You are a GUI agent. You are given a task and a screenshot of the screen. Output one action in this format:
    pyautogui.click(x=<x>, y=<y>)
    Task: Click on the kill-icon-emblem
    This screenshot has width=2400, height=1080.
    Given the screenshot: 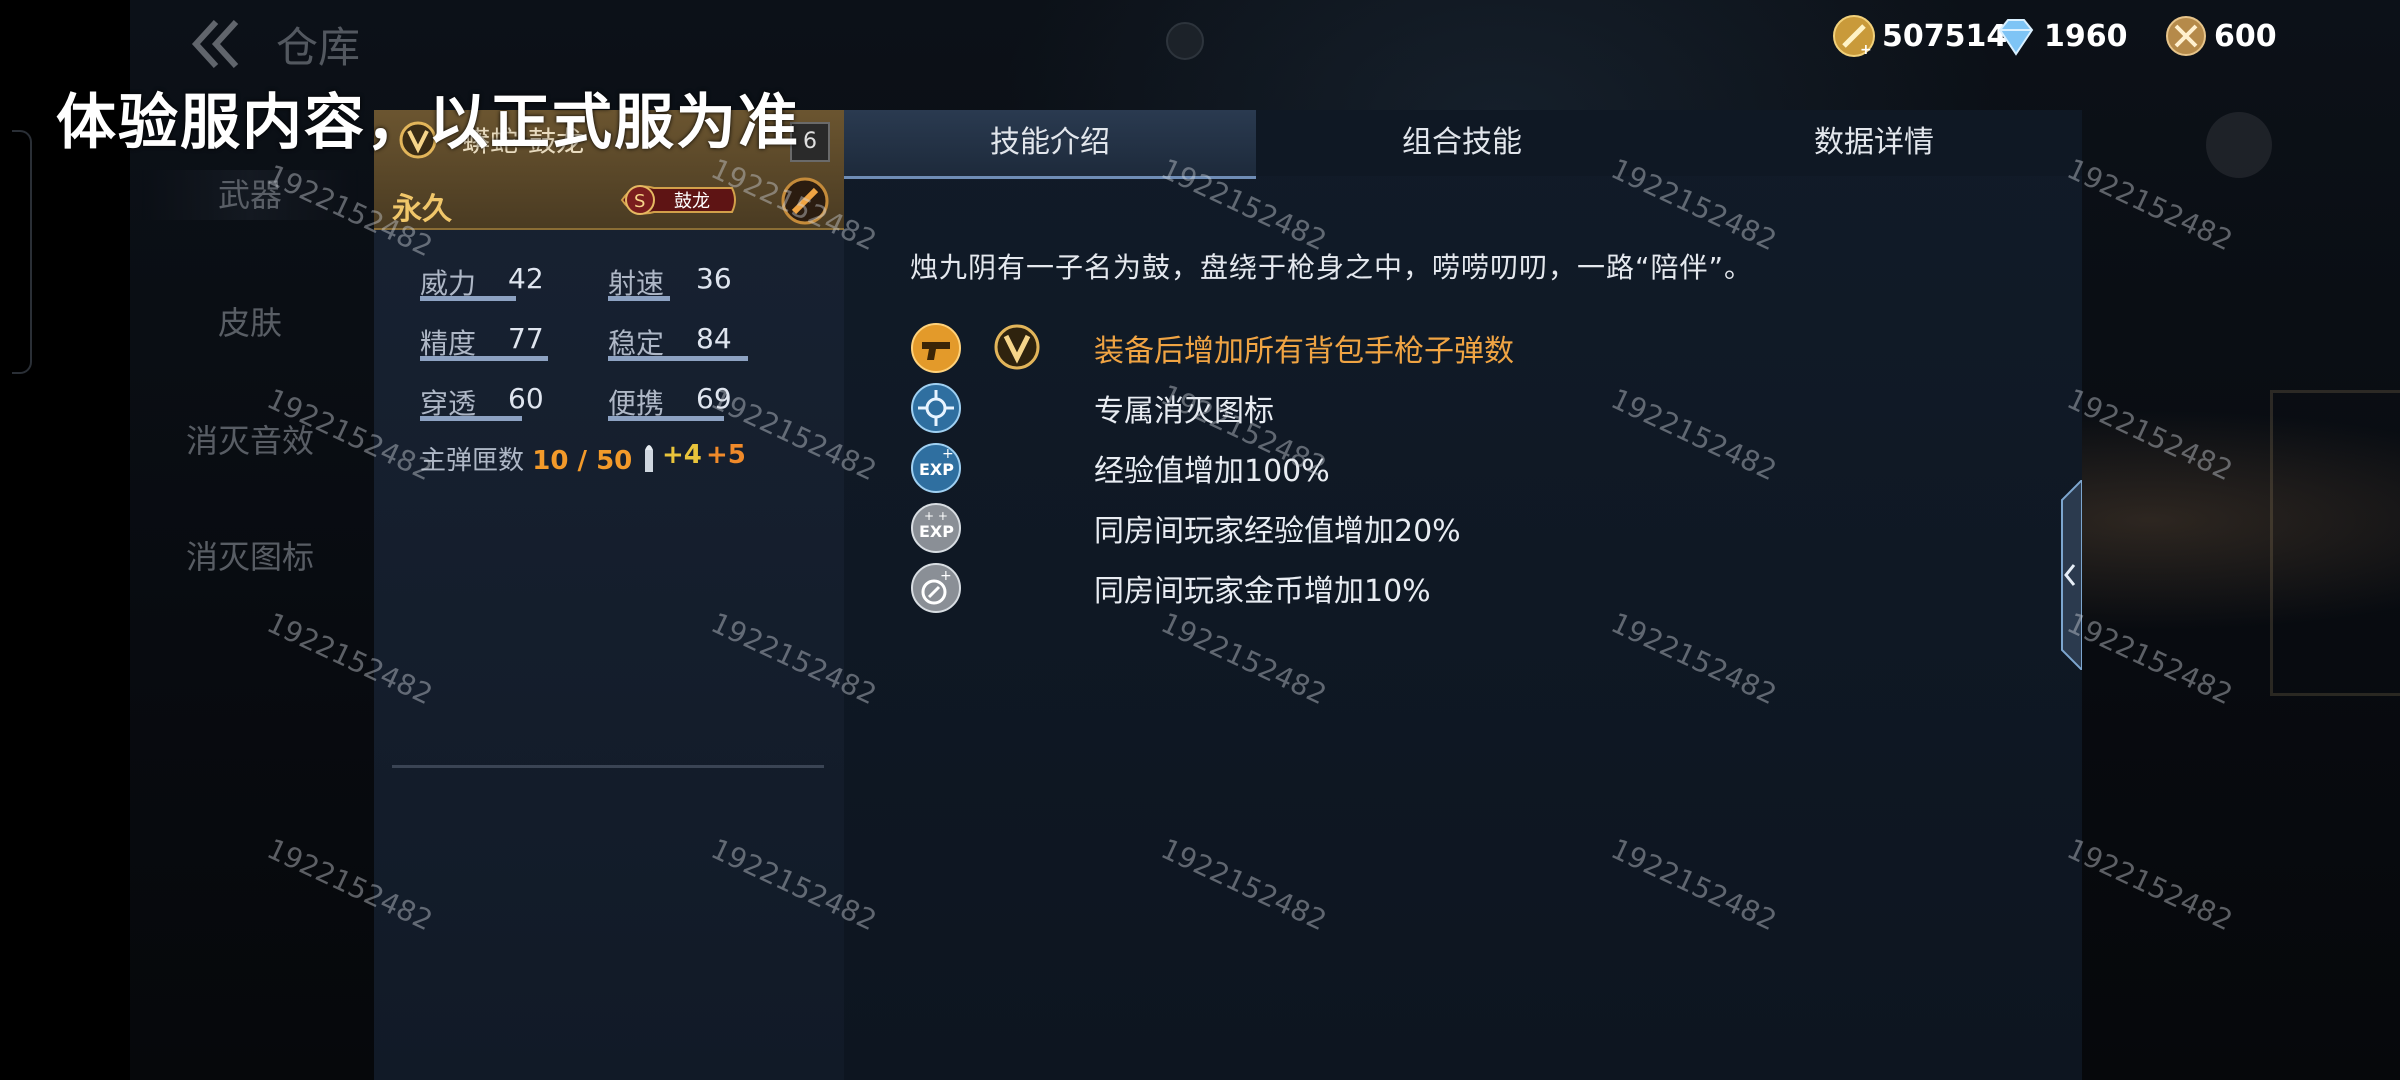 What is the action you would take?
    pyautogui.click(x=936, y=408)
    